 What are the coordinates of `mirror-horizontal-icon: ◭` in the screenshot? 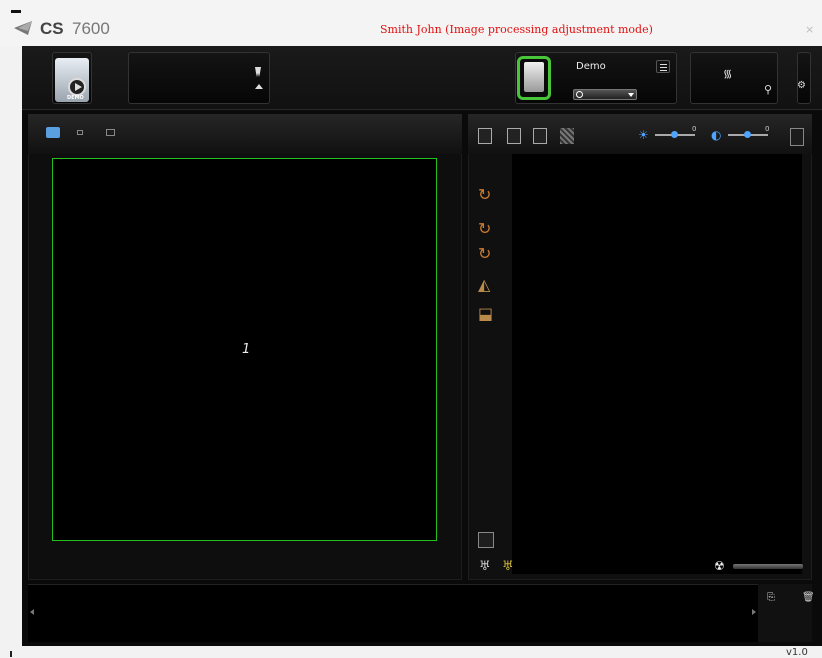 It's located at (489, 284).